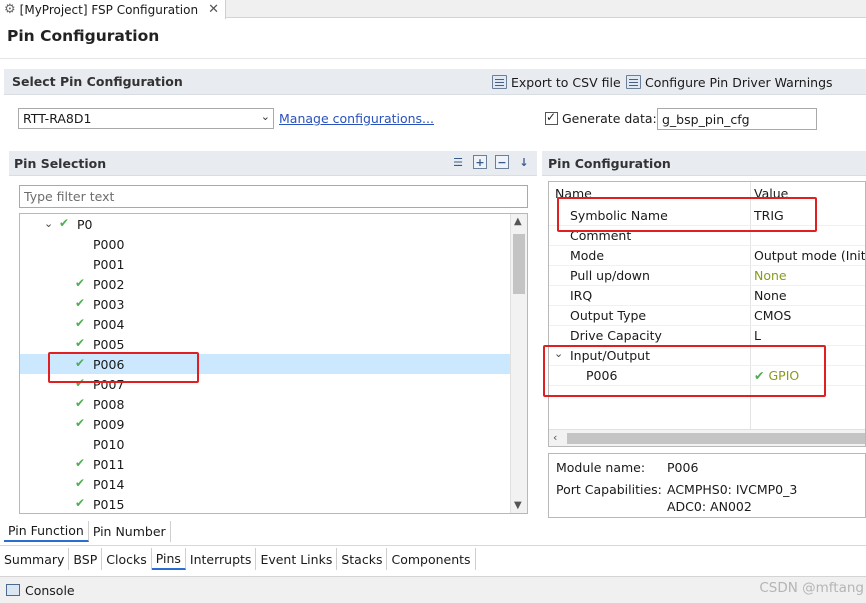 The image size is (866, 603). What do you see at coordinates (109, 9) in the screenshot?
I see `editor-tab-title: [MyProject] FSP Configuration` at bounding box center [109, 9].